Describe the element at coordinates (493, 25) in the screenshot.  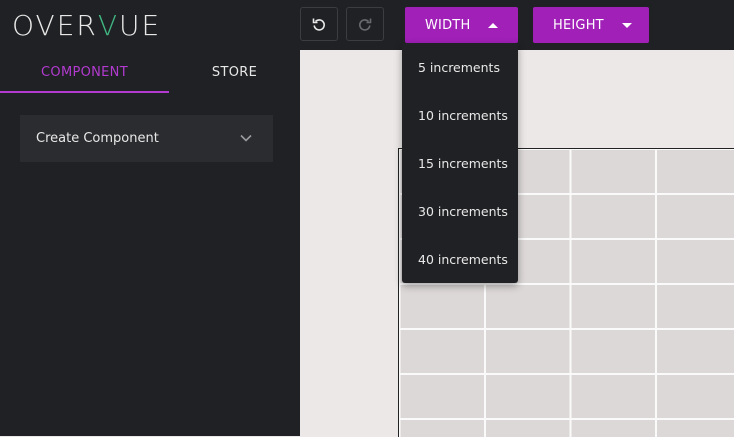
I see `caret-up-icon` at that location.